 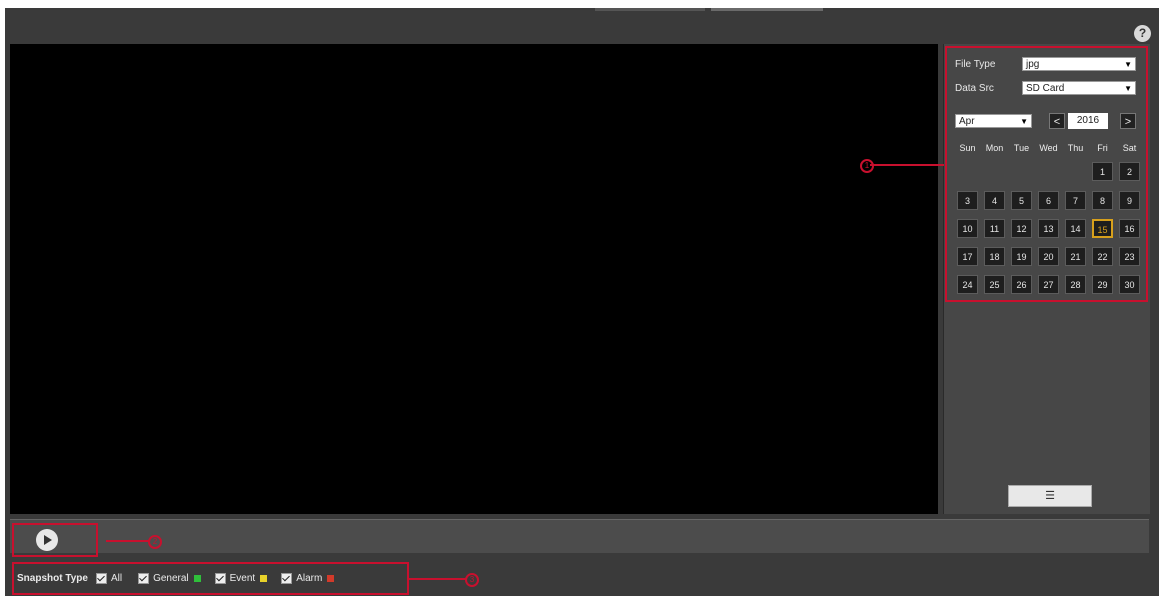 I want to click on checkbox-all, so click(x=101, y=578).